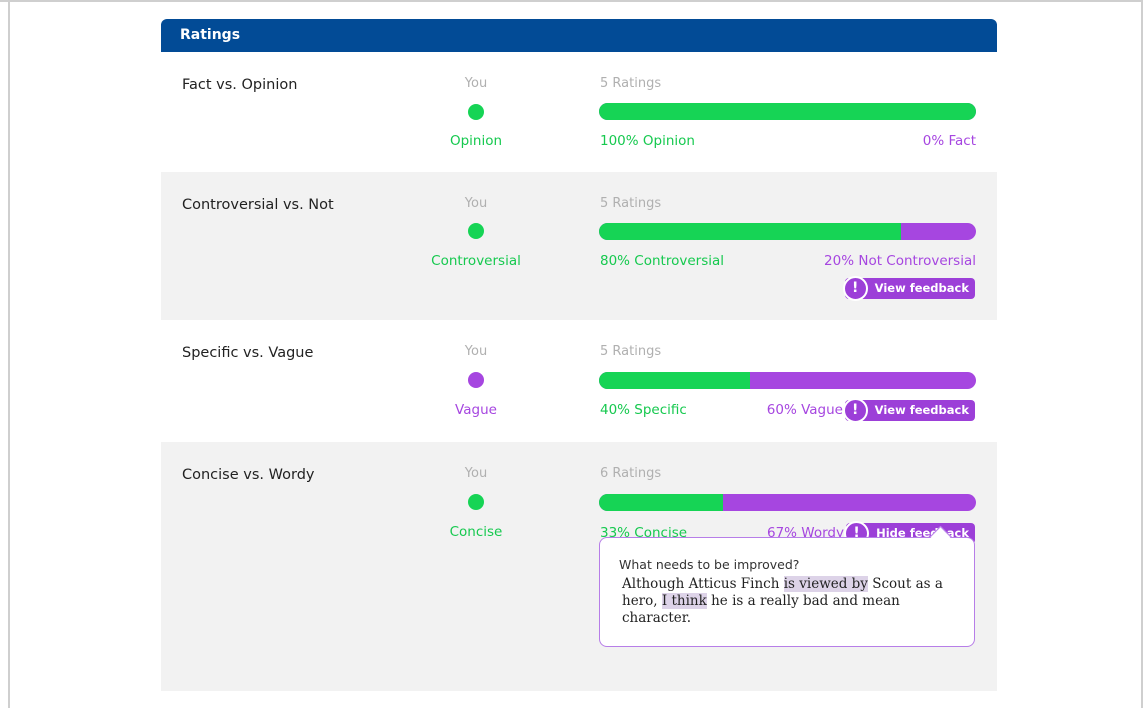  I want to click on left-percentage: 100% Opinion, so click(647, 141).